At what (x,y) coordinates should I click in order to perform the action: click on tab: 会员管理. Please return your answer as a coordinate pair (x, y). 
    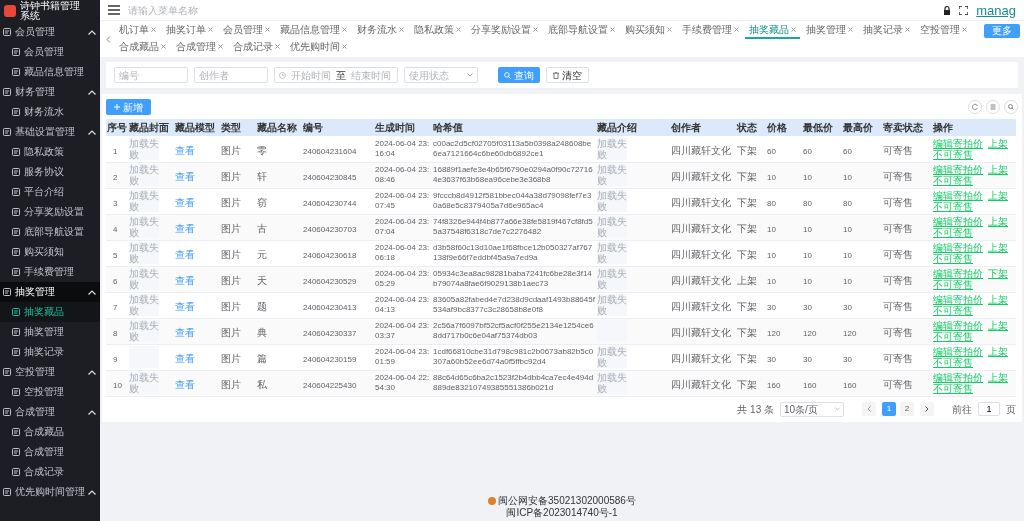
    Looking at the image, I should click on (246, 30).